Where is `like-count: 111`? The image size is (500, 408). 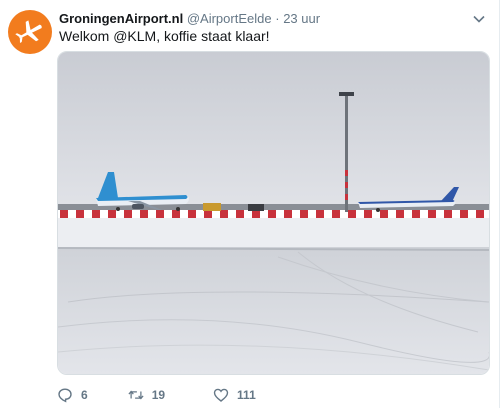 like-count: 111 is located at coordinates (246, 395).